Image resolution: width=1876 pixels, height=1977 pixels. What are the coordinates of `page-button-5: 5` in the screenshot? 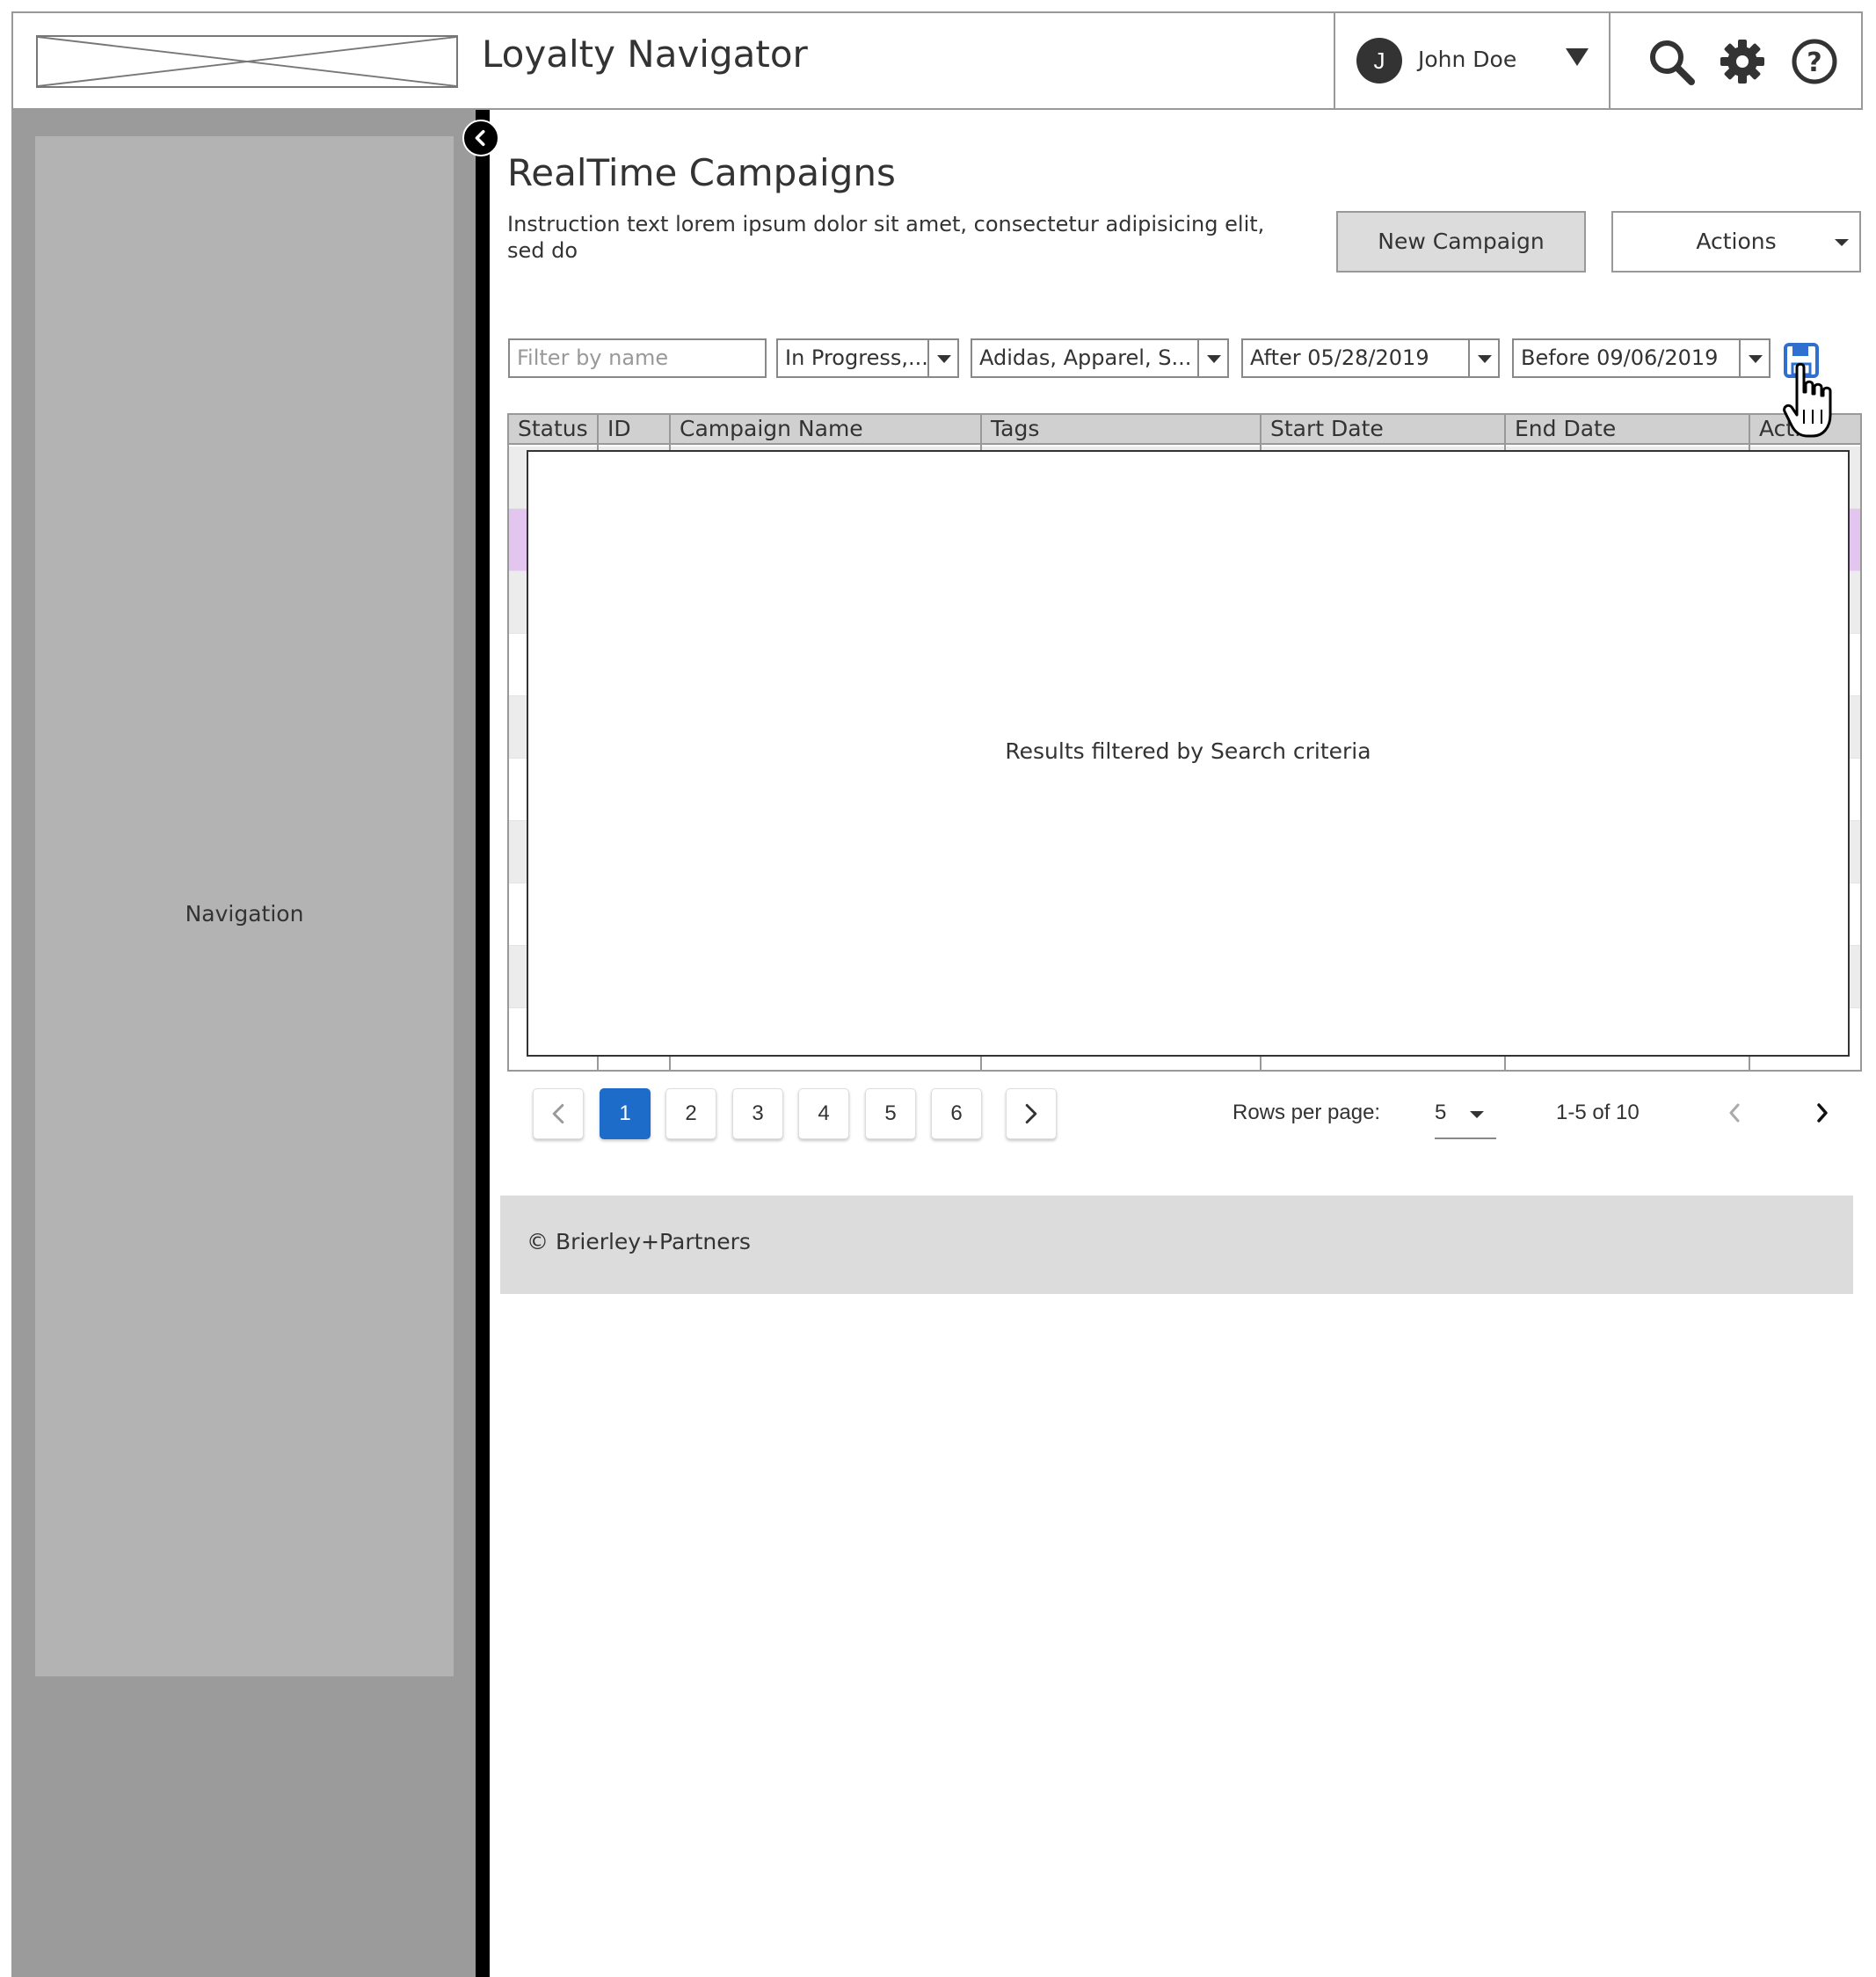 It's located at (890, 1113).